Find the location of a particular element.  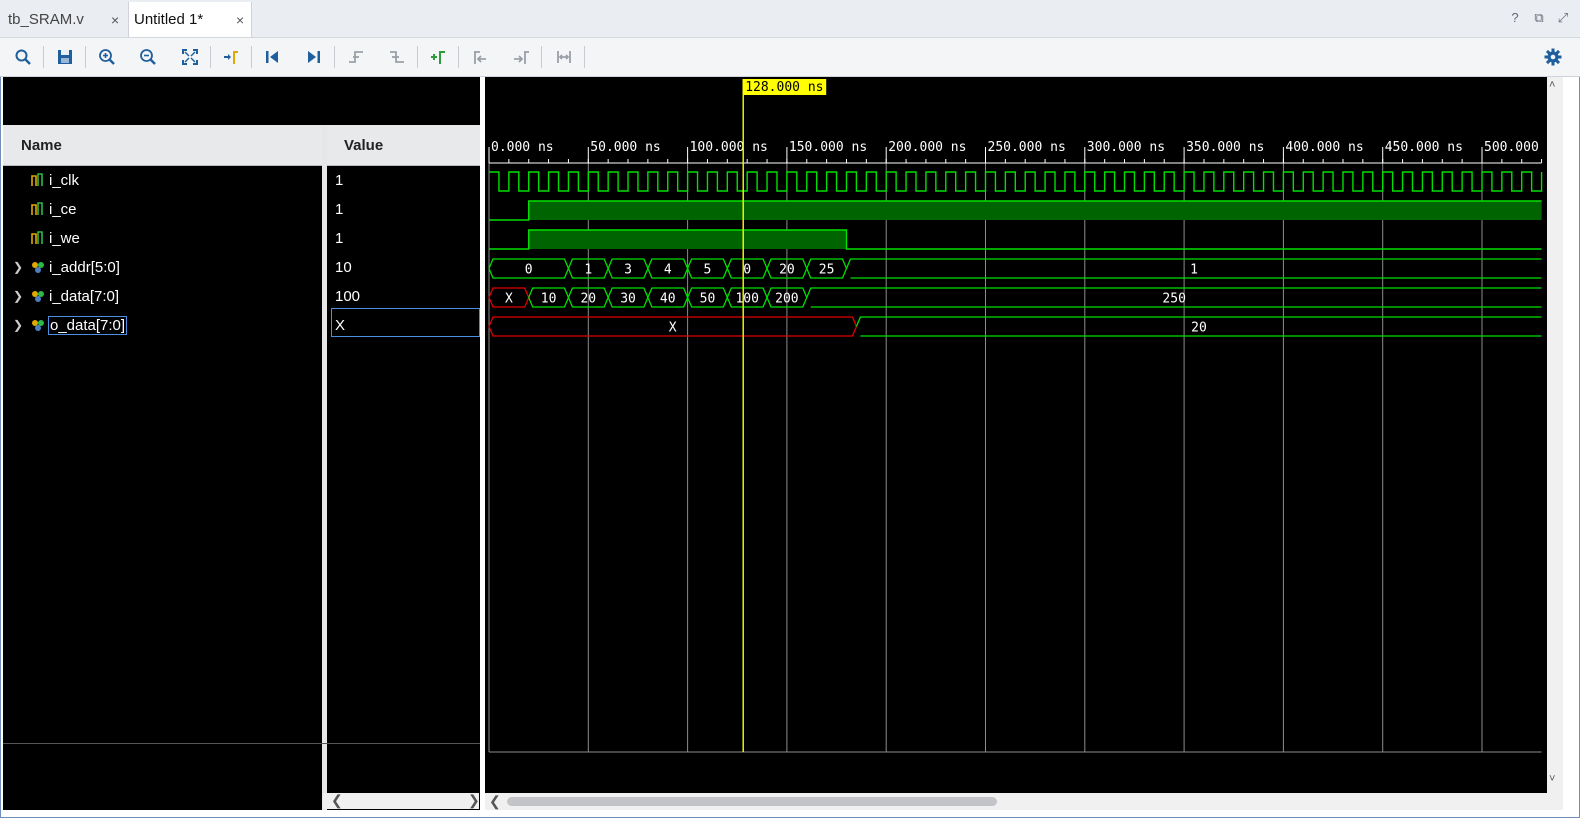

value-horizontal-scrollbar: ❮ ❯ is located at coordinates (401, 800).